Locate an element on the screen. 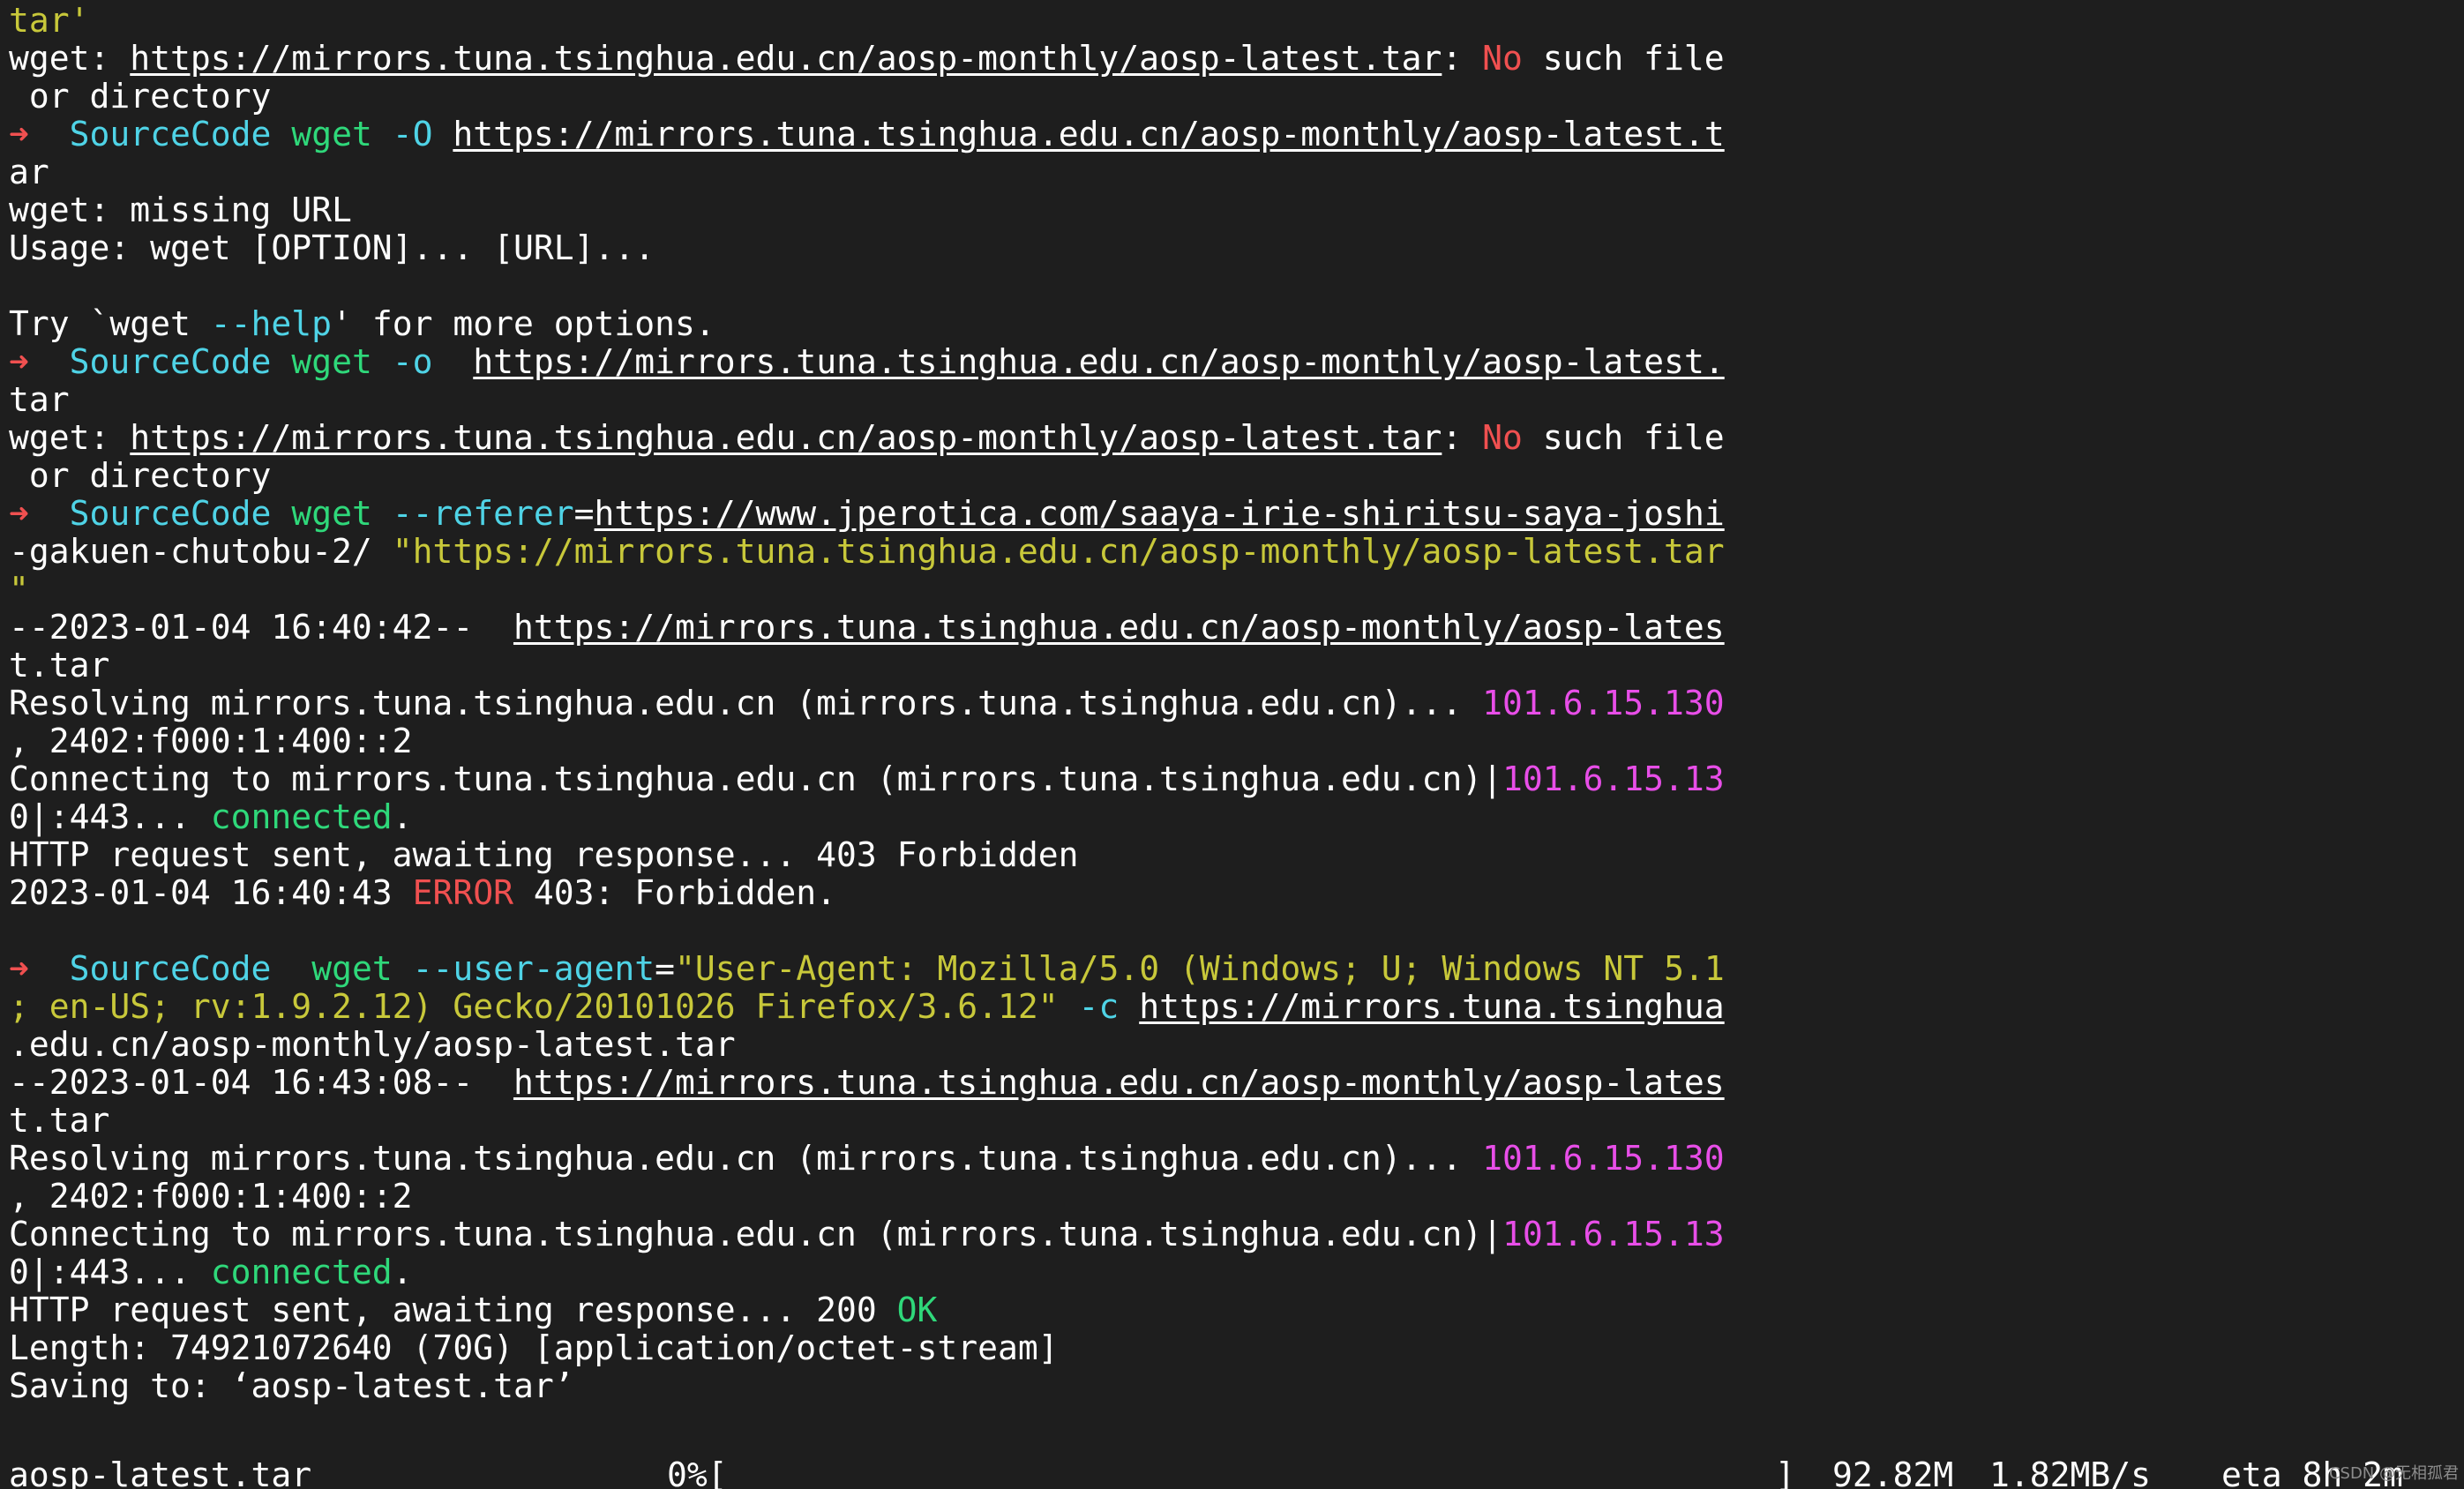  text-segment: t.tar is located at coordinates (59, 1121).